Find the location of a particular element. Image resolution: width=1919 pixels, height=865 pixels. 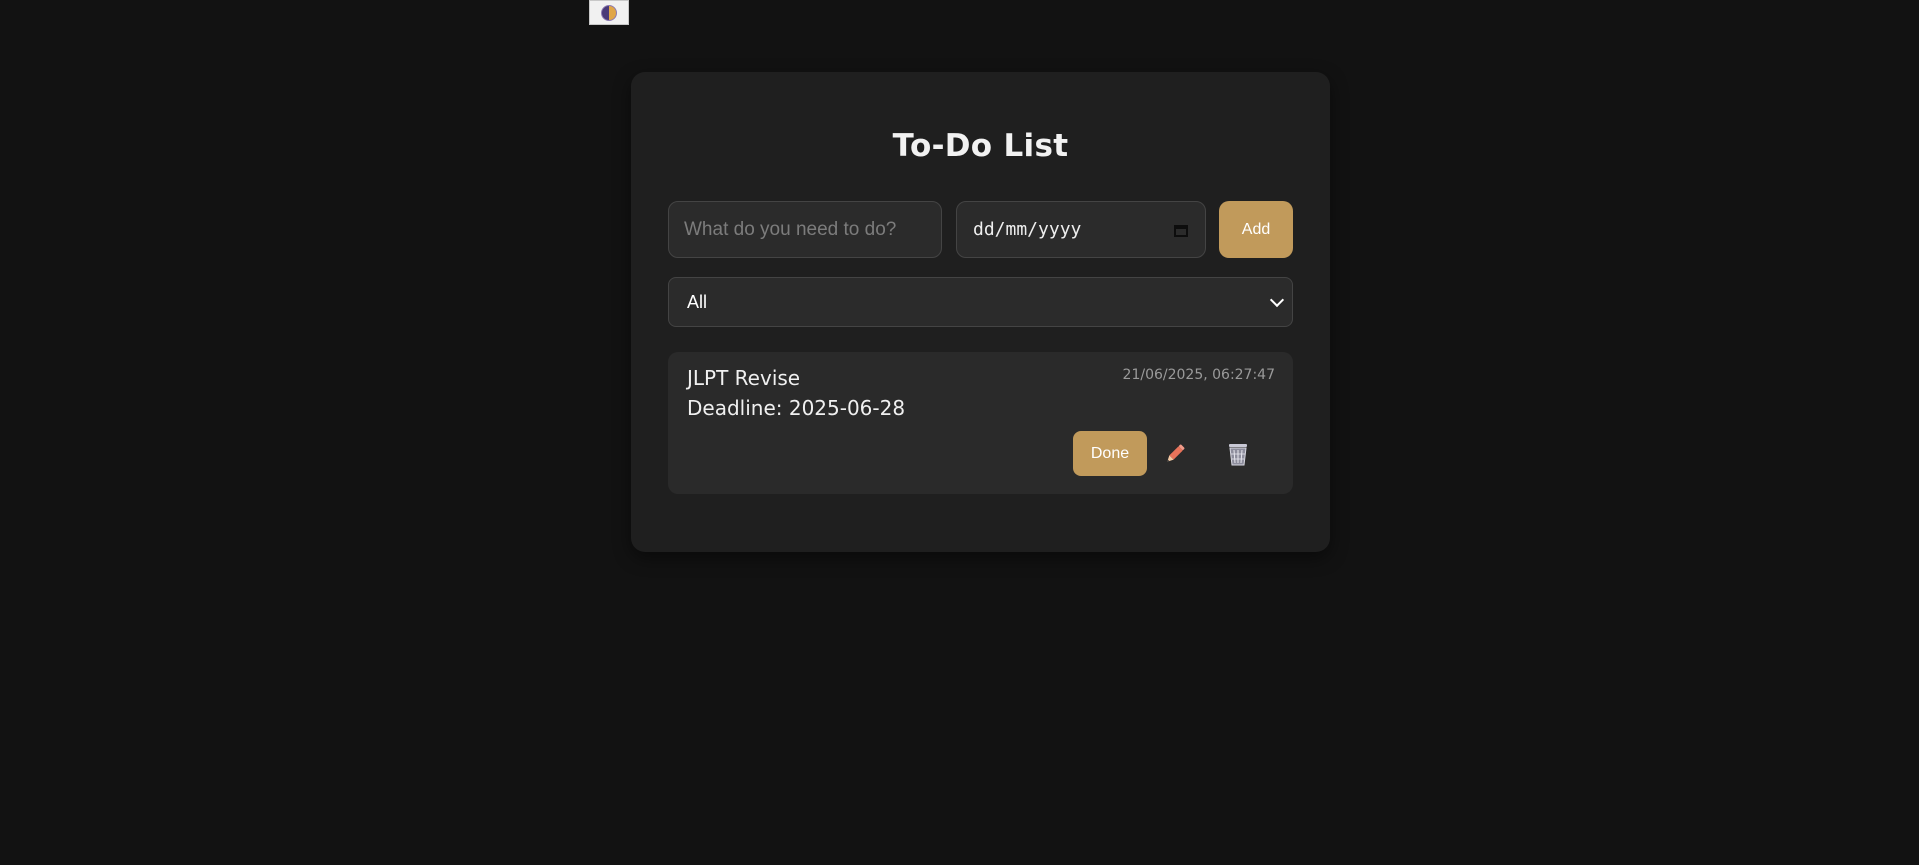

delete-button is located at coordinates (1238, 454).